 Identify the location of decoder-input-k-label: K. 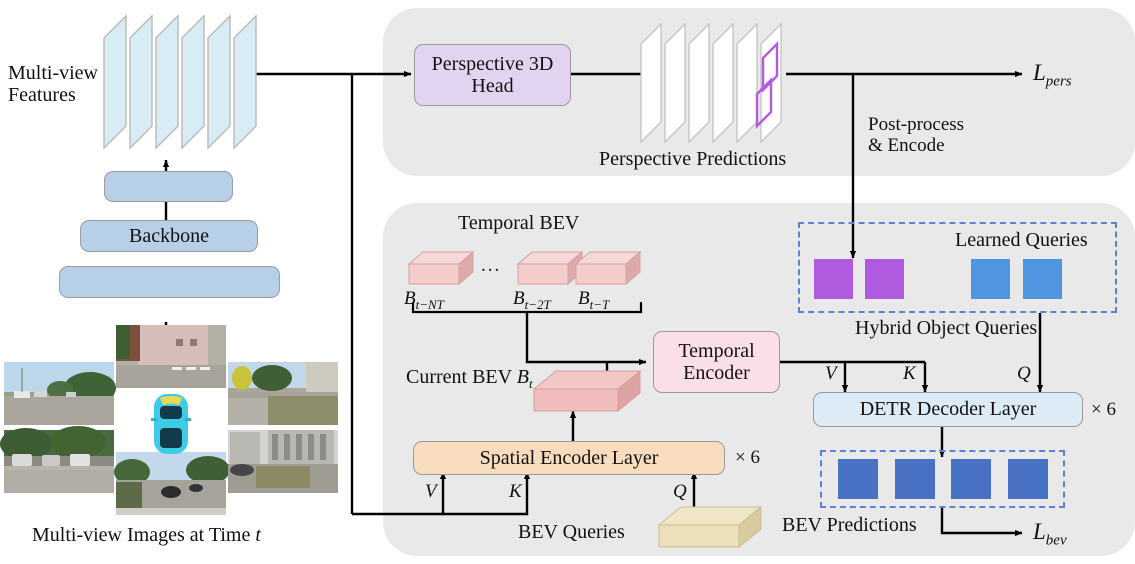
(909, 373).